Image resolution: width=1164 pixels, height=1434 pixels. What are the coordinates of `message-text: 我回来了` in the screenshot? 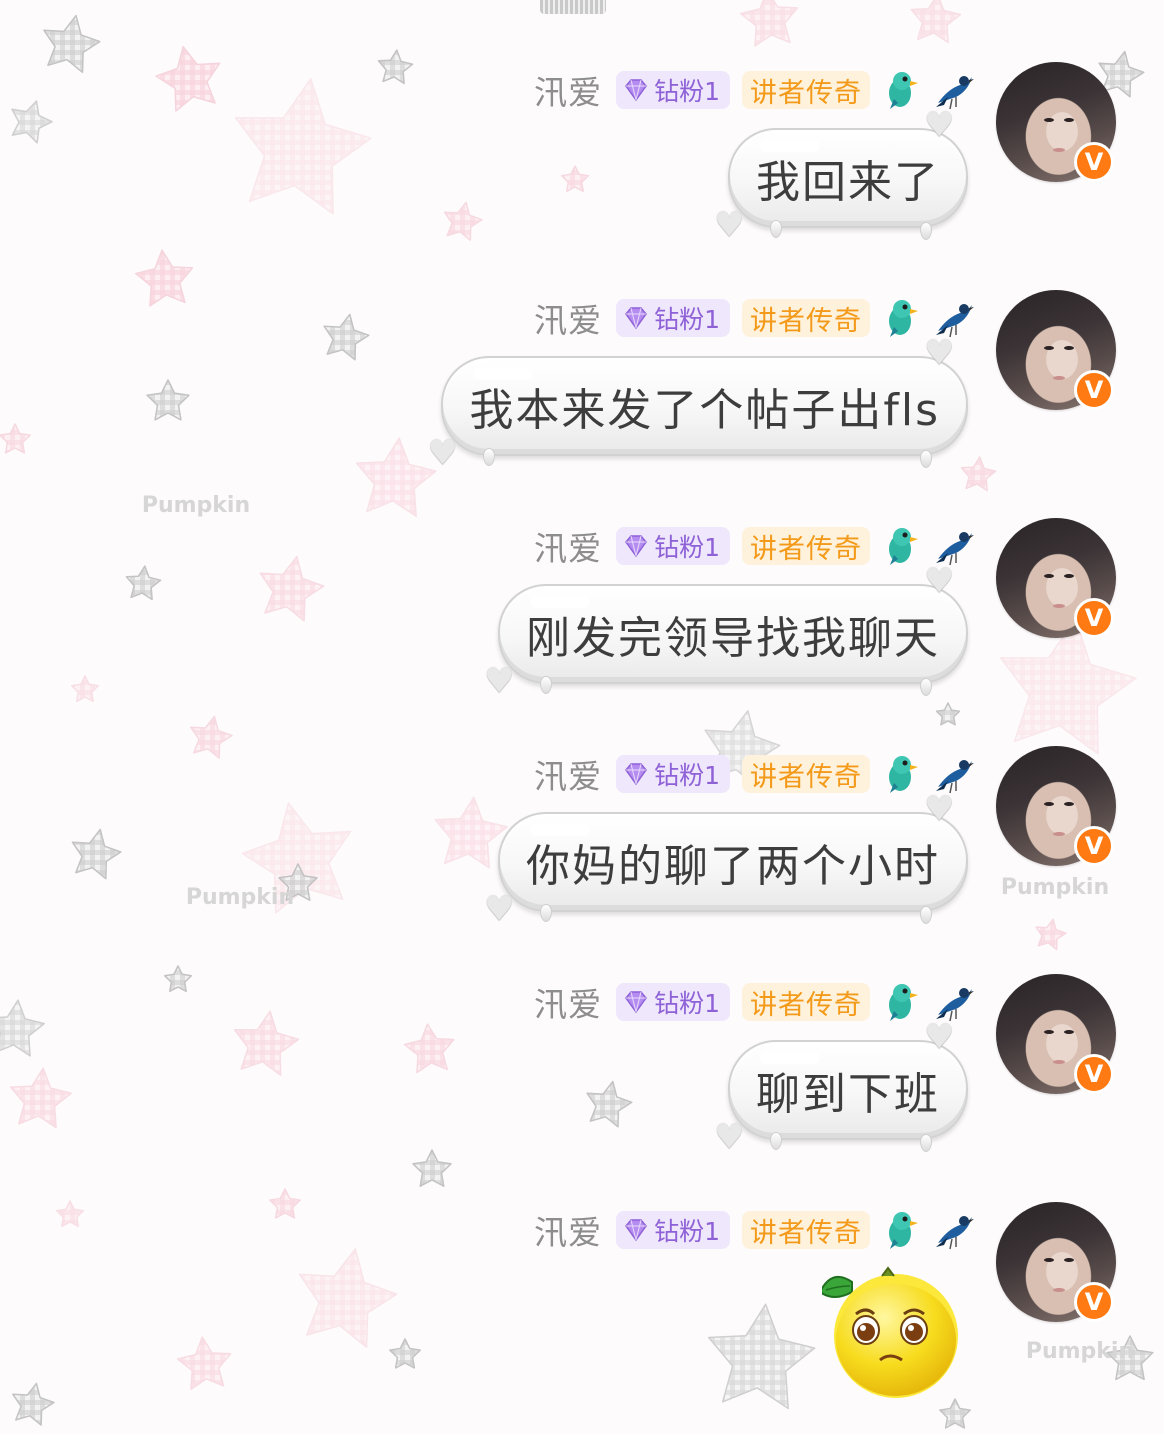 It's located at (848, 182).